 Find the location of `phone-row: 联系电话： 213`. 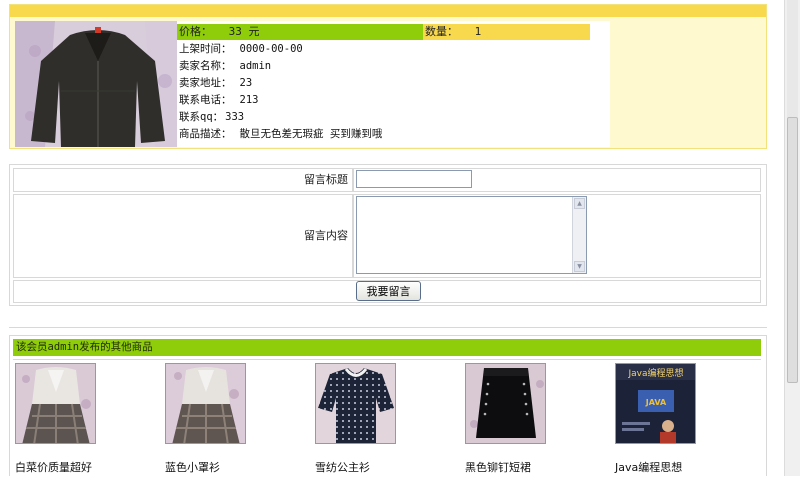

phone-row: 联系电话： 213 is located at coordinates (218, 100).